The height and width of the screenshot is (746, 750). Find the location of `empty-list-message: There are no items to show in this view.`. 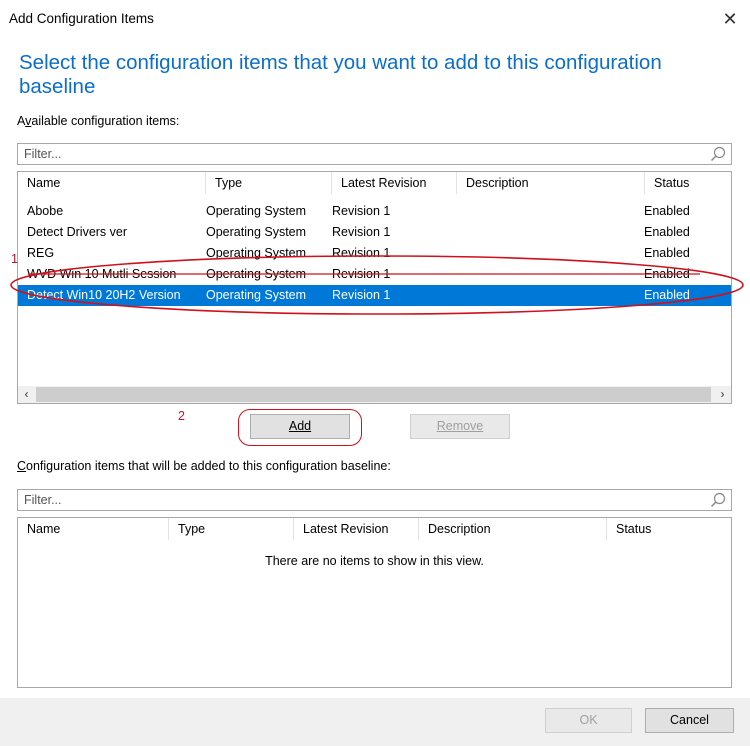

empty-list-message: There are no items to show in this view. is located at coordinates (374, 561).